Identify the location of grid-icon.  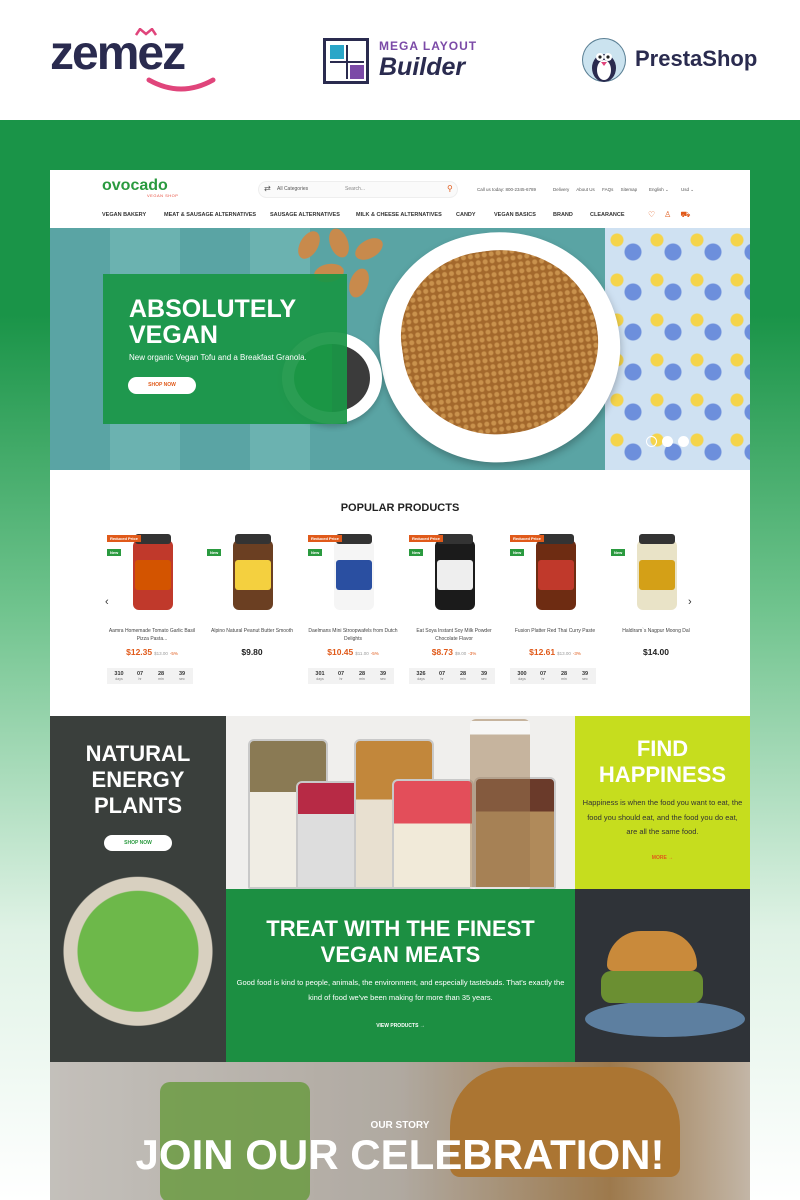
(346, 61).